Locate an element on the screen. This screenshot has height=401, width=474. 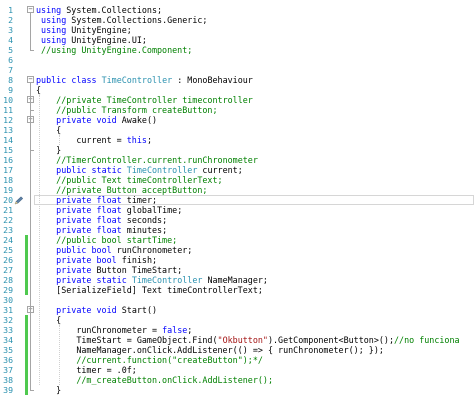
code-token: //public bool startTime; is located at coordinates (117, 240).